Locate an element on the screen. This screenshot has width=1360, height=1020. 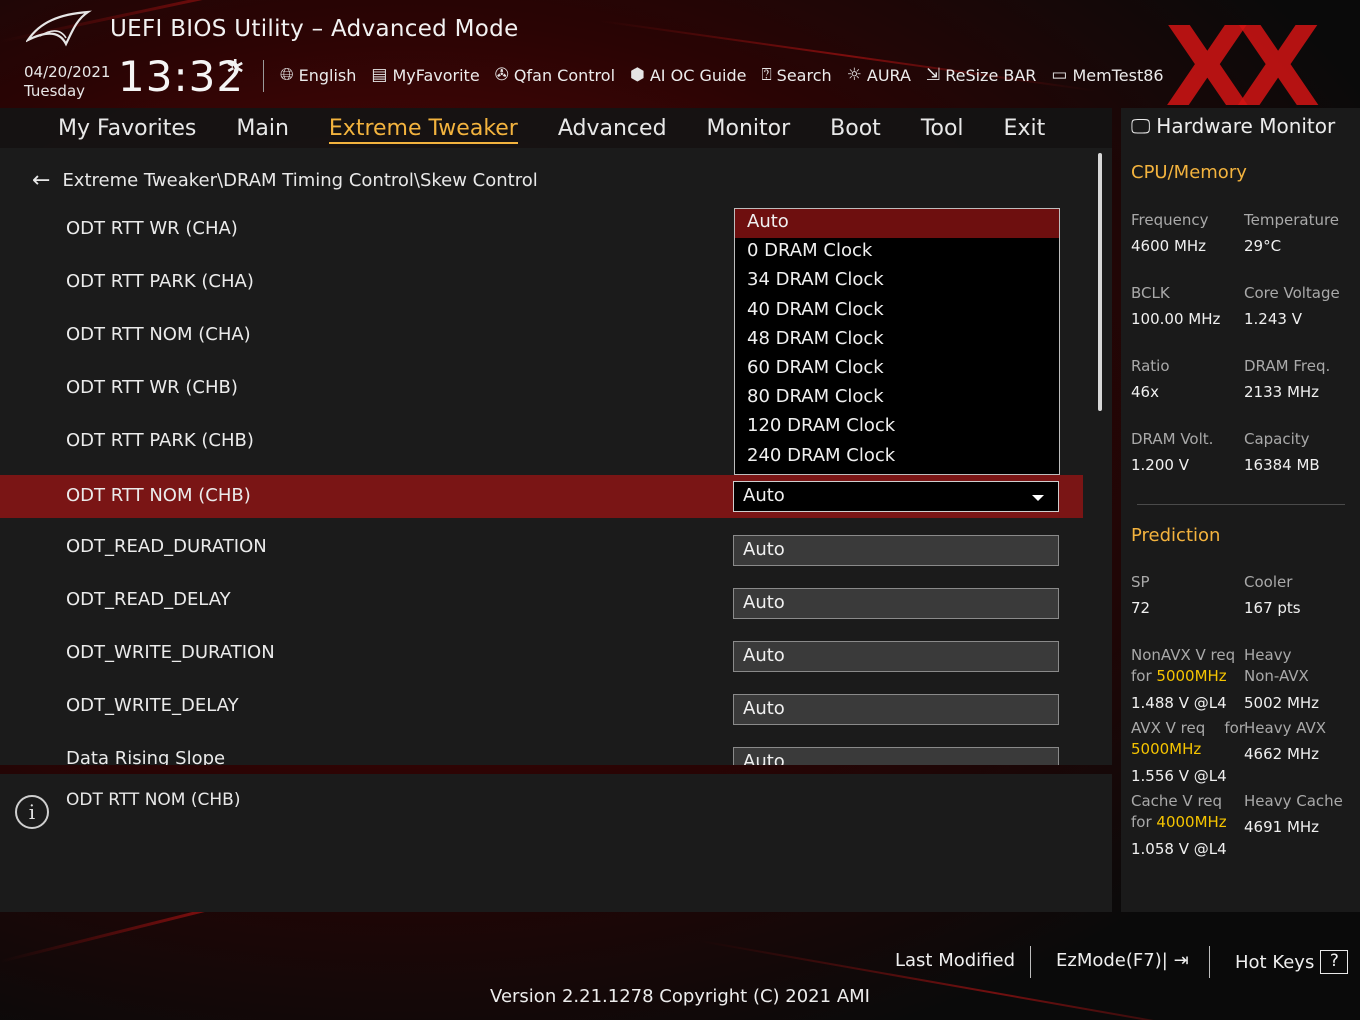
search-button: ⍰ Search is located at coordinates (796, 75).